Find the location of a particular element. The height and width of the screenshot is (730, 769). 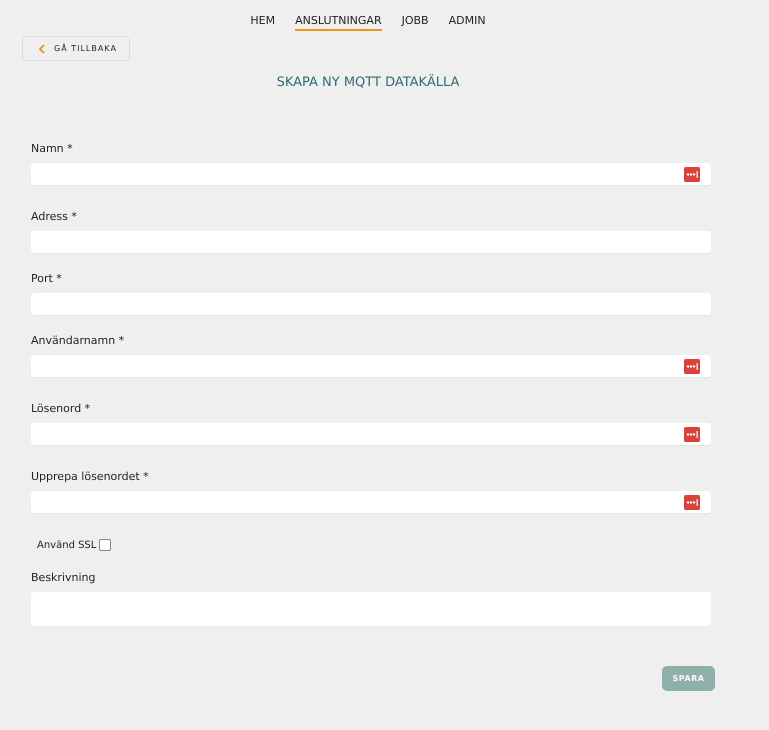

nav-link: HEM is located at coordinates (263, 22).